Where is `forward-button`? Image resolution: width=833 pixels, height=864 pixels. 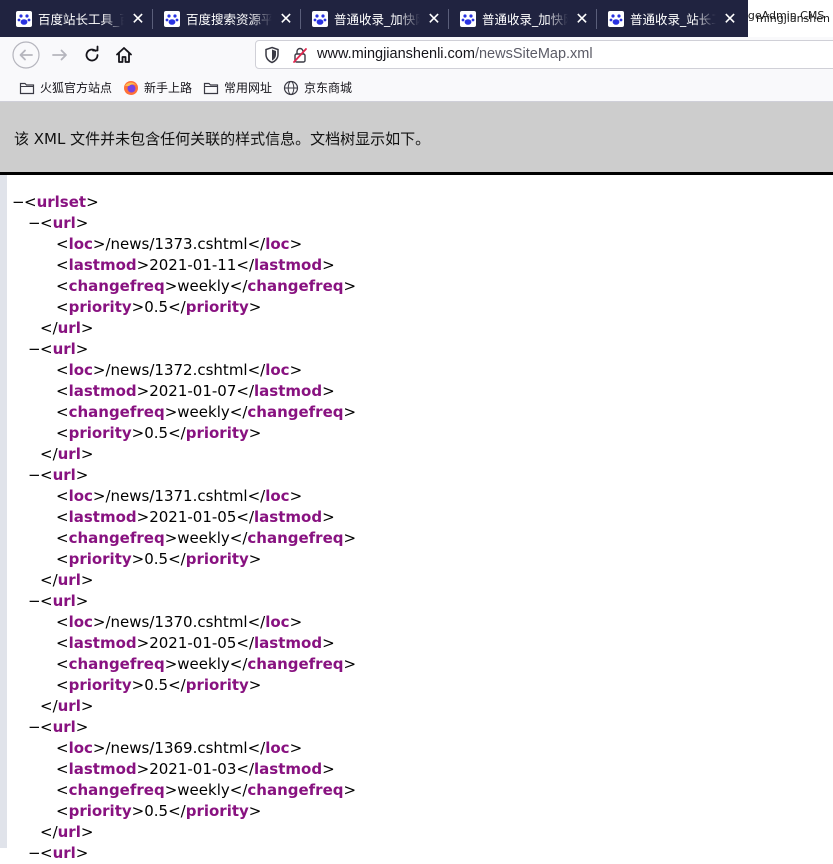
forward-button is located at coordinates (60, 55).